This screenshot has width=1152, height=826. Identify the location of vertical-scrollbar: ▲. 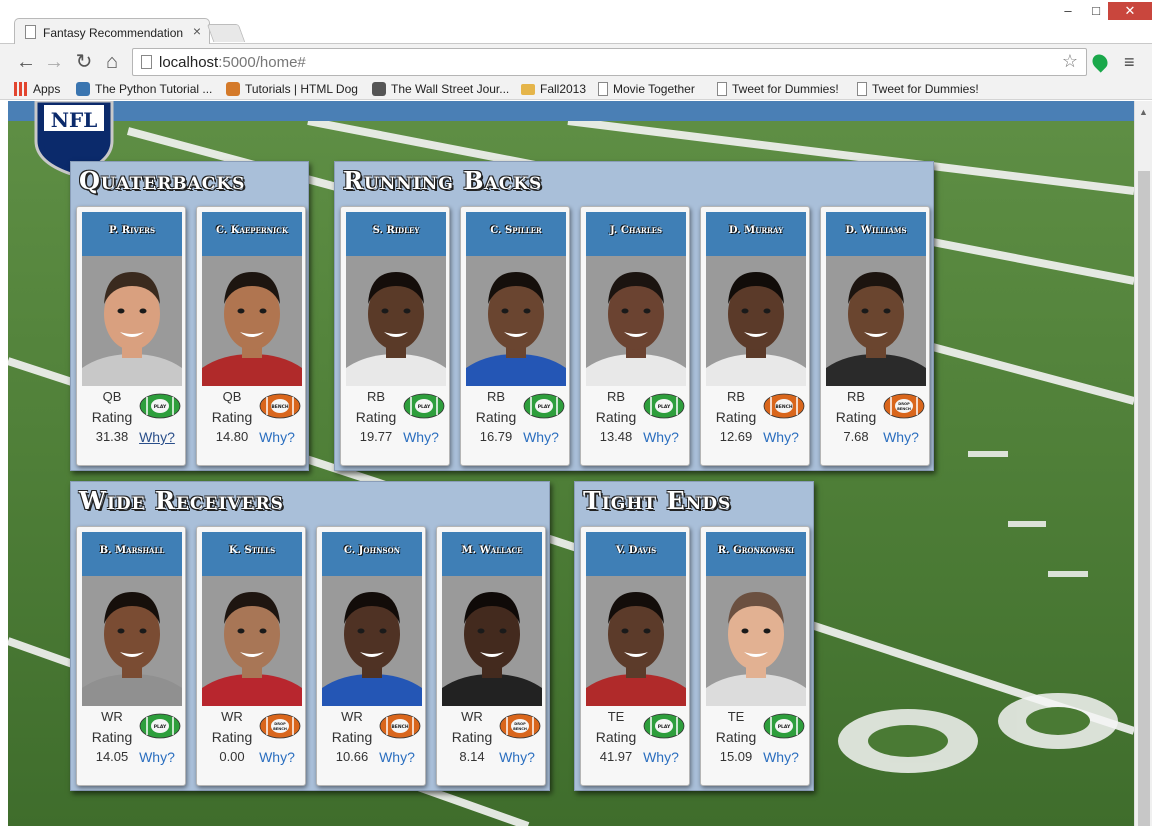
(1143, 463).